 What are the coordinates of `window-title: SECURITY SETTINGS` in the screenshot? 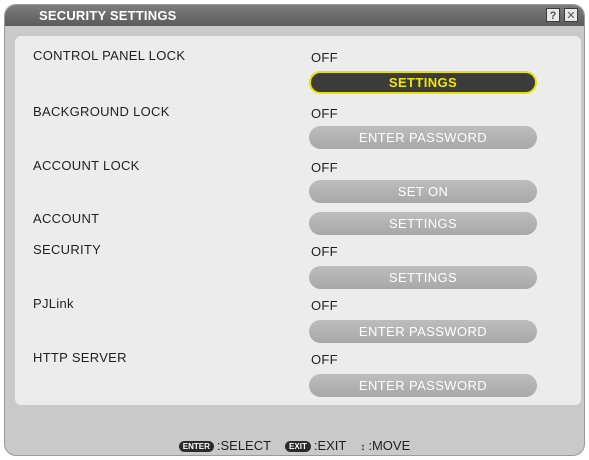 It's located at (108, 15).